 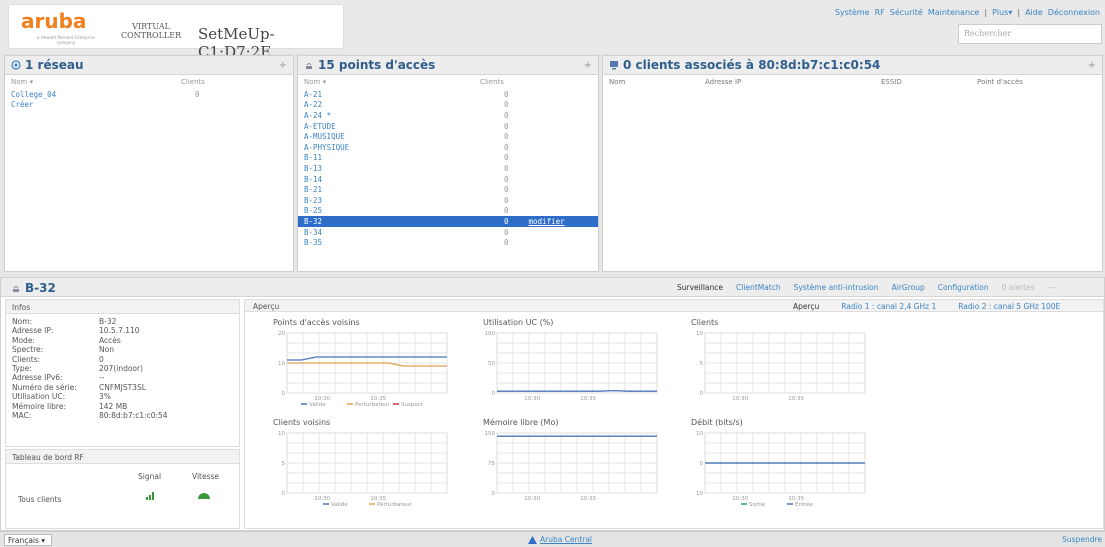 I want to click on col-point-acces: Point d'accès, so click(x=1000, y=82).